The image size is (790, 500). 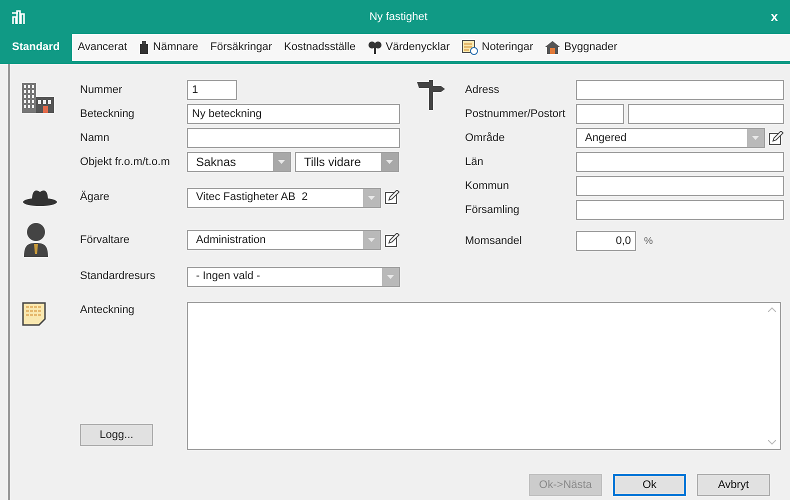 What do you see at coordinates (38, 98) in the screenshot?
I see `building-icon` at bounding box center [38, 98].